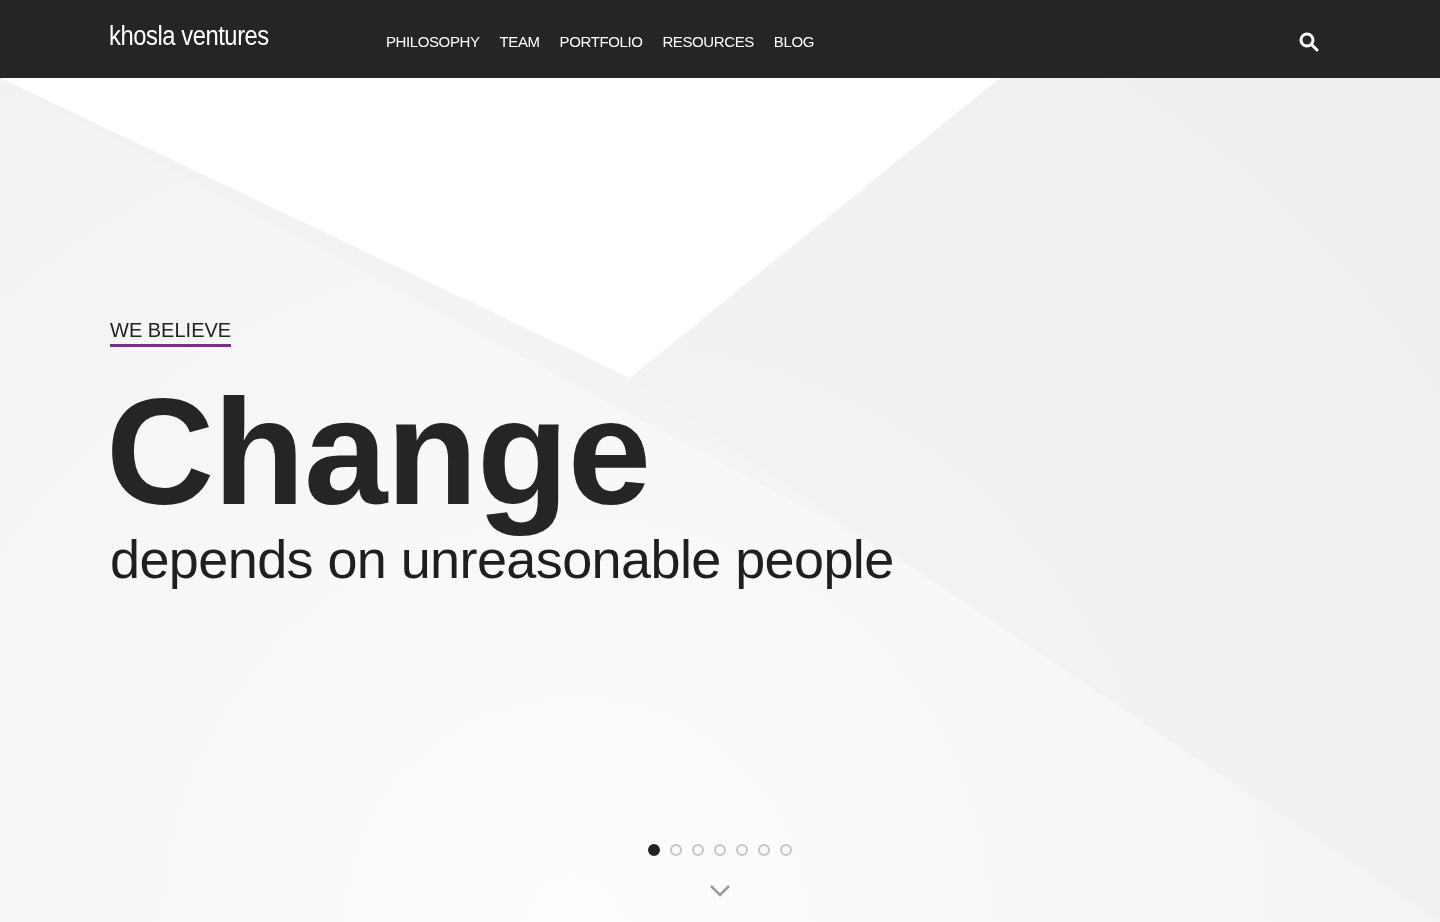 The height and width of the screenshot is (922, 1440). Describe the element at coordinates (197, 36) in the screenshot. I see `logo: khosla ventures` at that location.